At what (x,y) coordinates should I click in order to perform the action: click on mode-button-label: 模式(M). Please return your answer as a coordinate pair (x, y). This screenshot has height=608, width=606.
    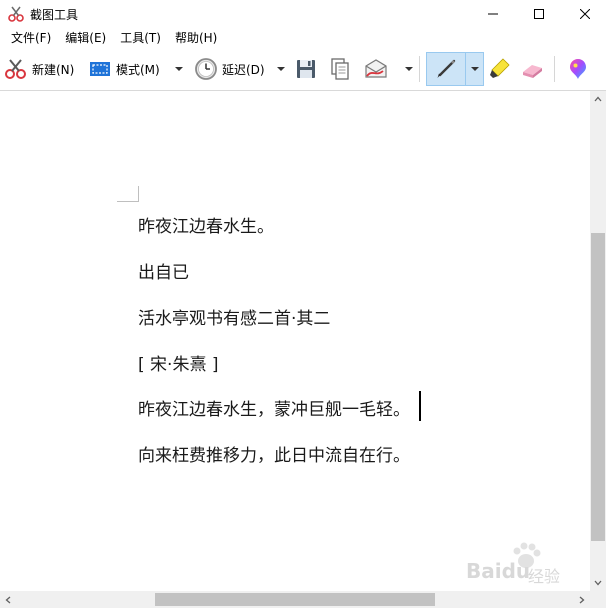
    Looking at the image, I should click on (138, 69).